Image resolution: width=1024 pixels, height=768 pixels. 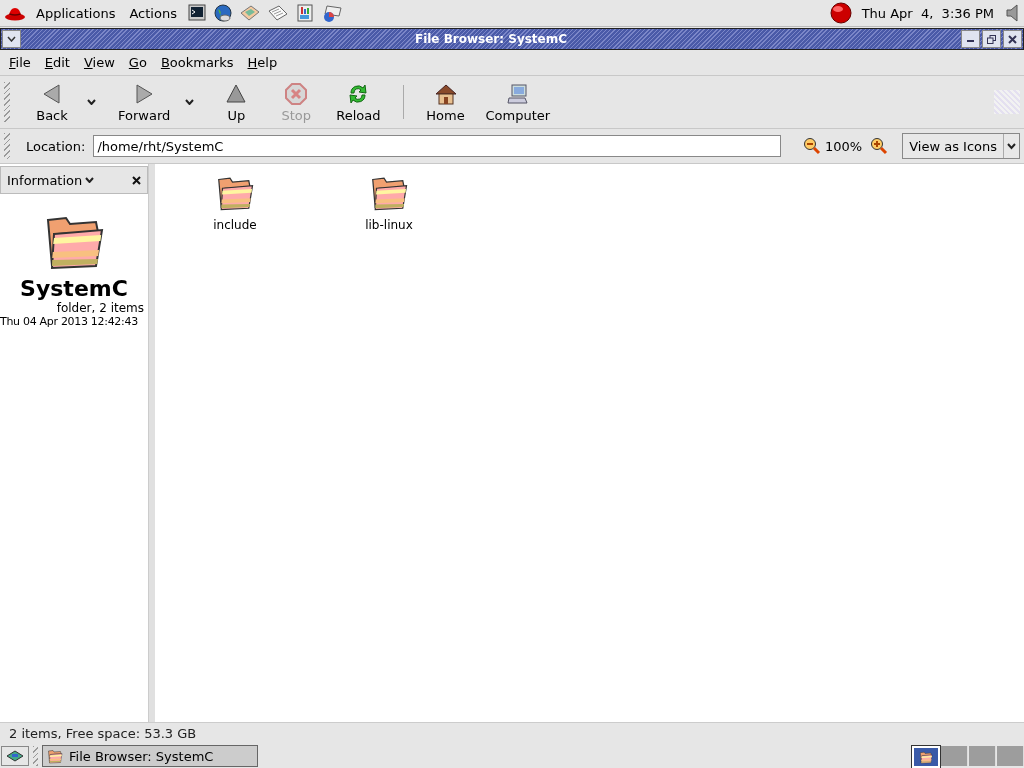 I want to click on folder-date: Thu 04 Apr 2013 12:42:43, so click(x=69, y=321).